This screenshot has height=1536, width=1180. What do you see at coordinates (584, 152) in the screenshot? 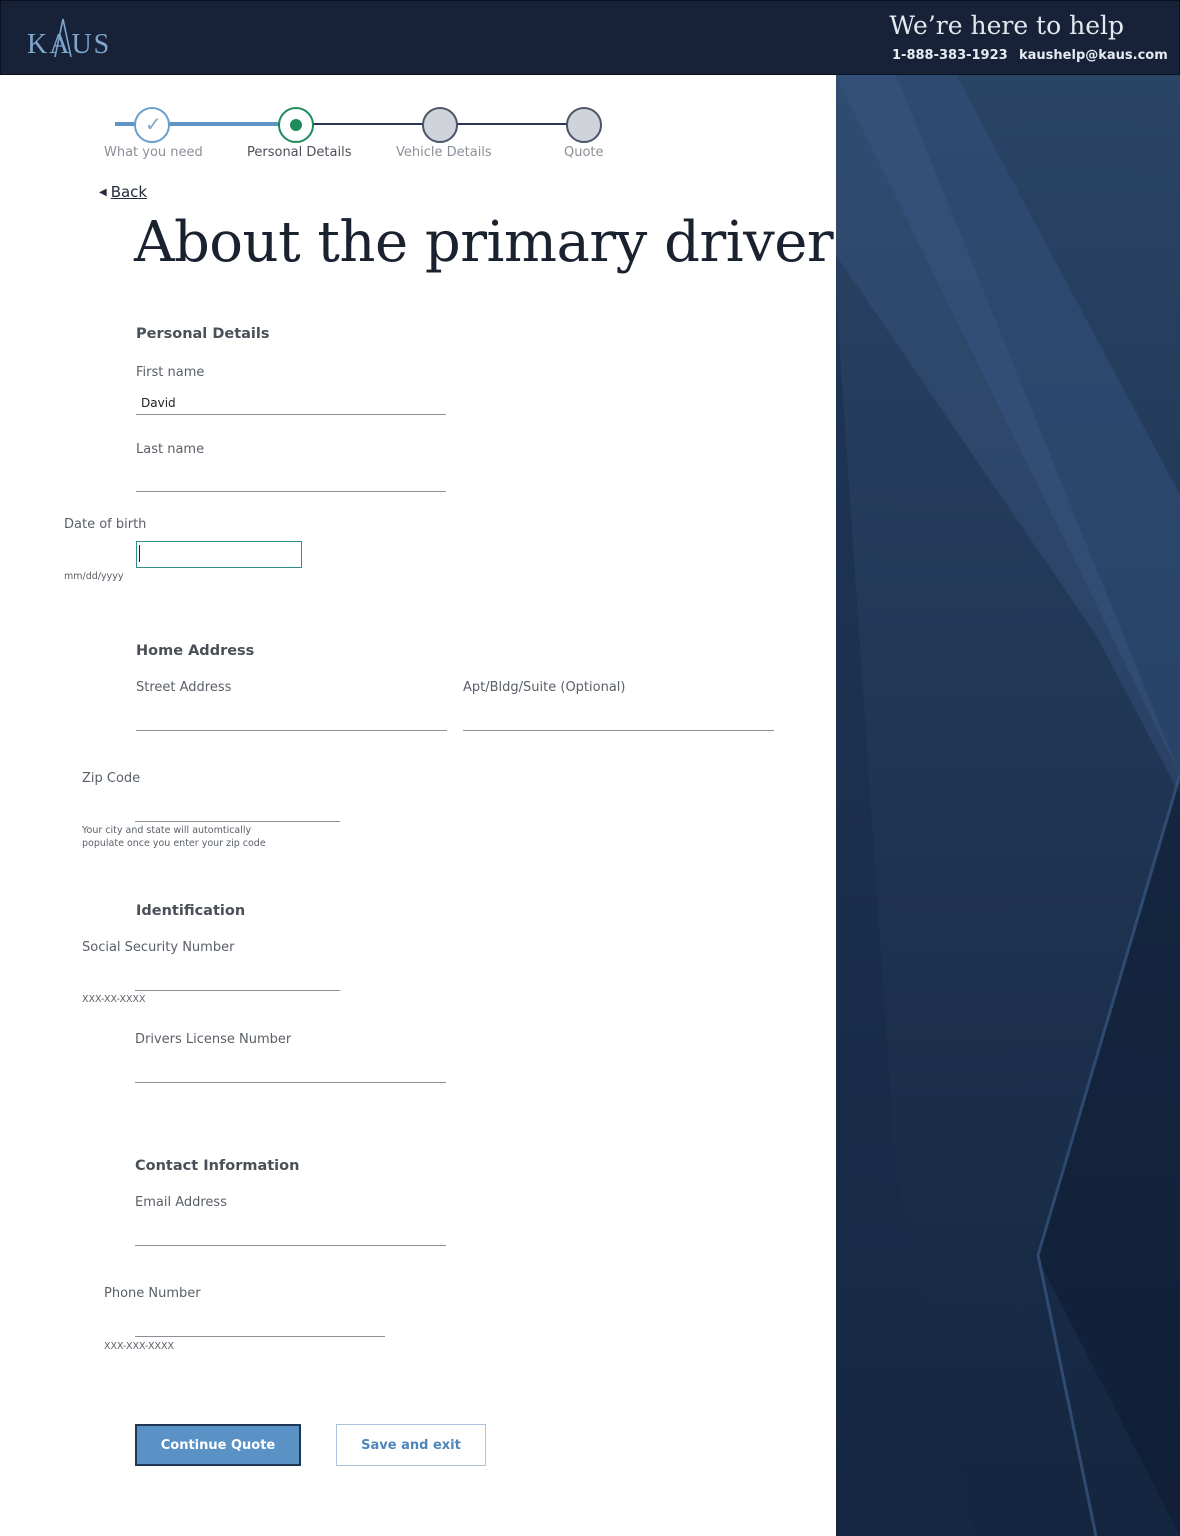
I see `step-4-label: Quote` at bounding box center [584, 152].